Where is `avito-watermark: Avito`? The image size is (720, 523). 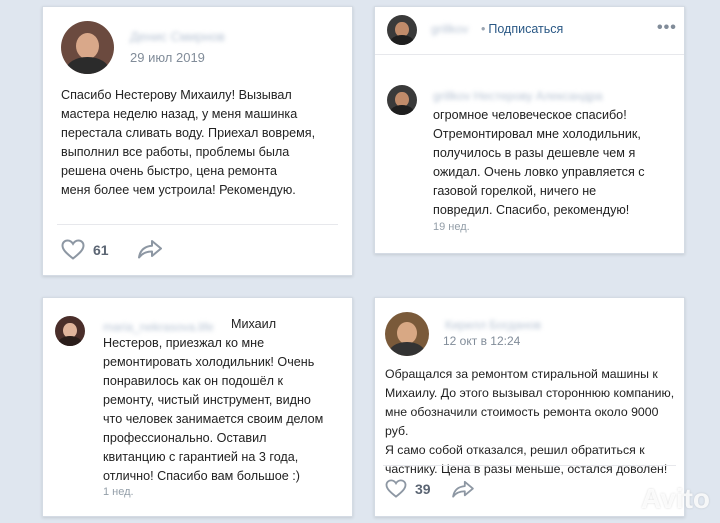
avito-watermark: Avito is located at coordinates (658, 499).